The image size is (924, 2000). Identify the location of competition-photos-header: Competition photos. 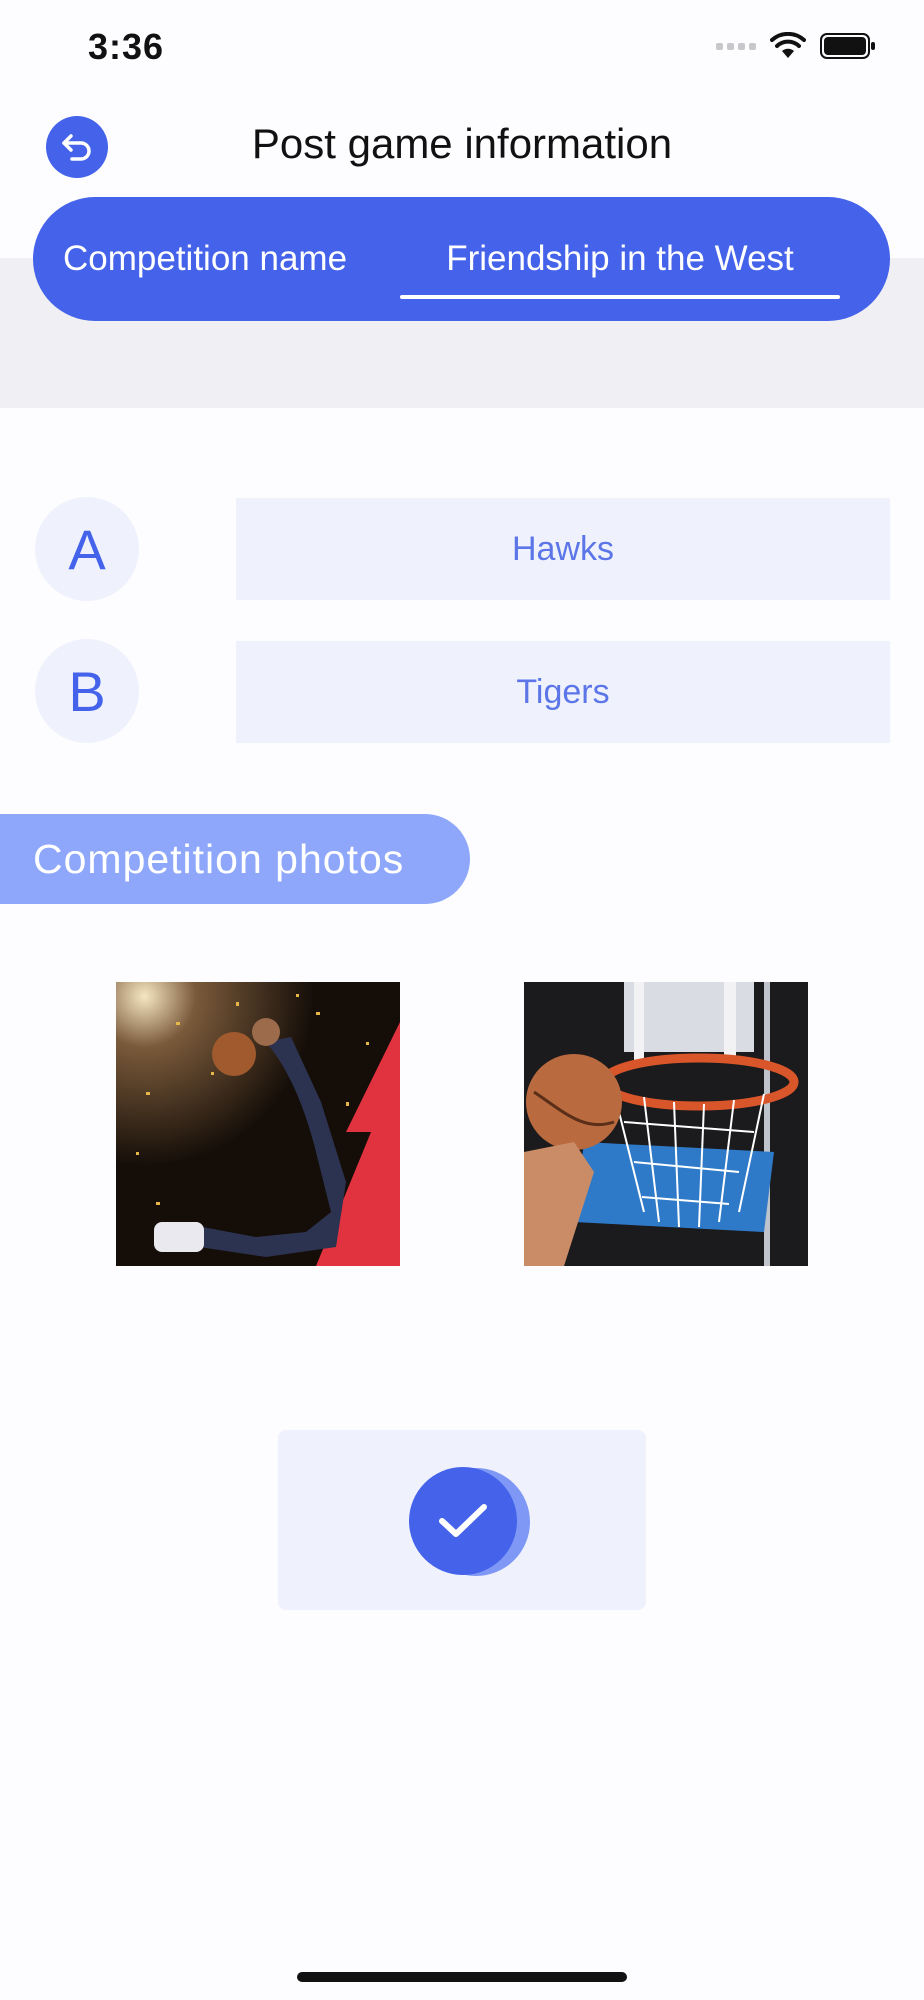
(235, 859).